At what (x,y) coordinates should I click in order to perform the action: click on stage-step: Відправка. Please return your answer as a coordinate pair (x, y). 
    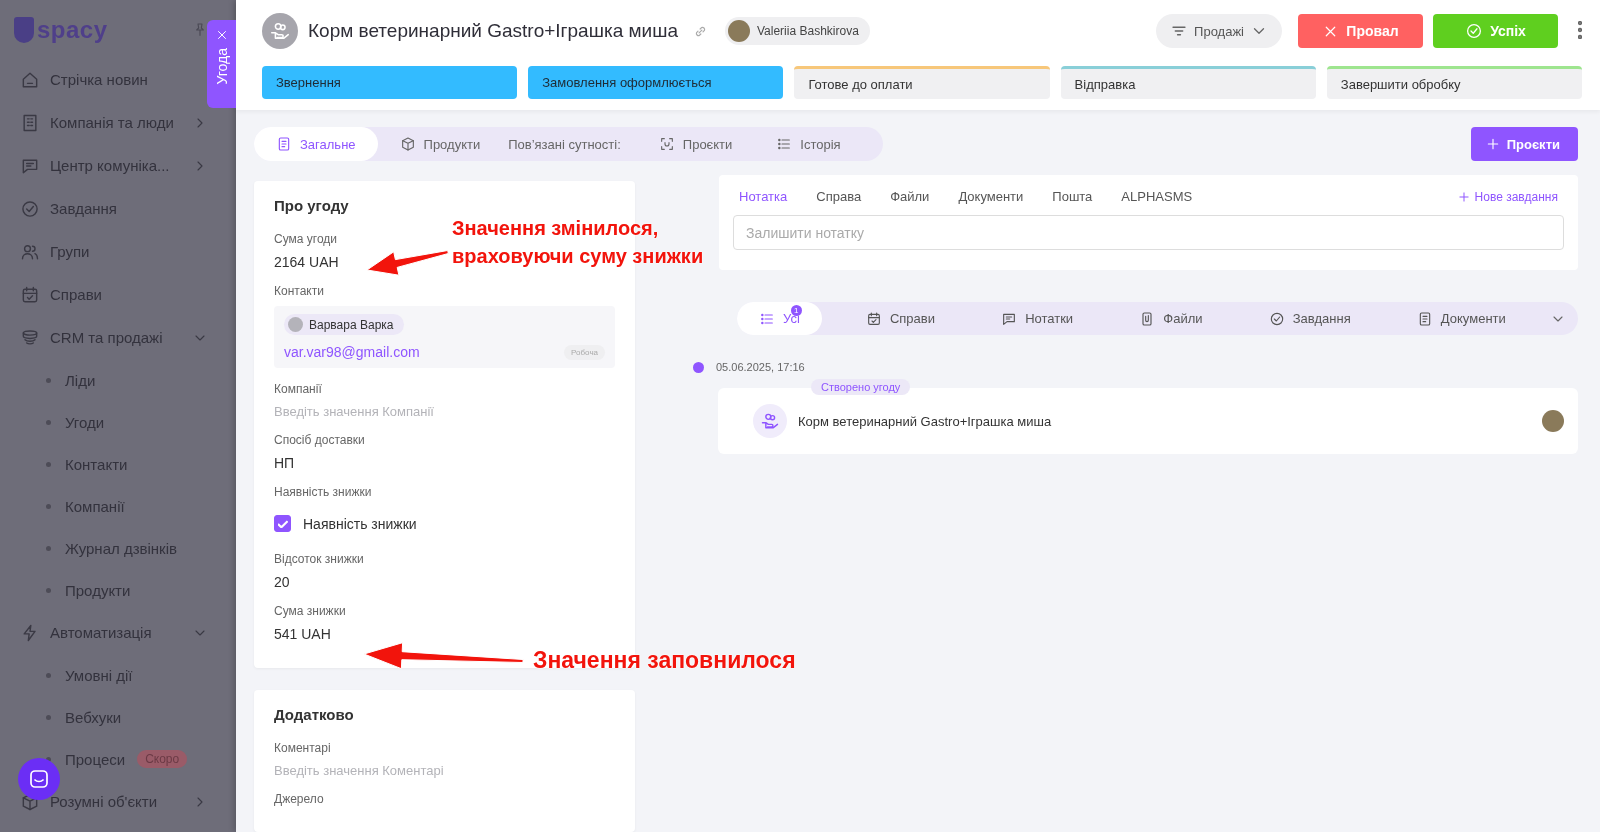
    Looking at the image, I should click on (1188, 82).